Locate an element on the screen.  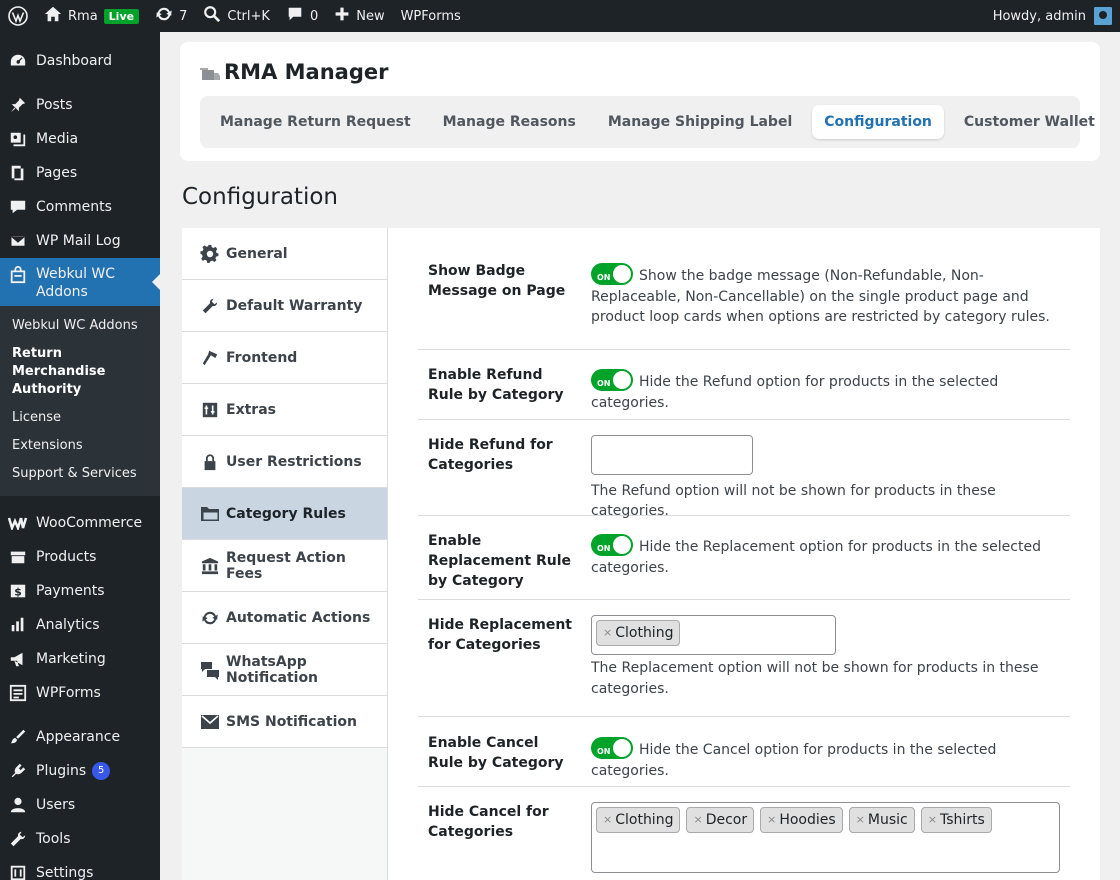
menu-woocommerce: WooCommerce is located at coordinates (80, 523).